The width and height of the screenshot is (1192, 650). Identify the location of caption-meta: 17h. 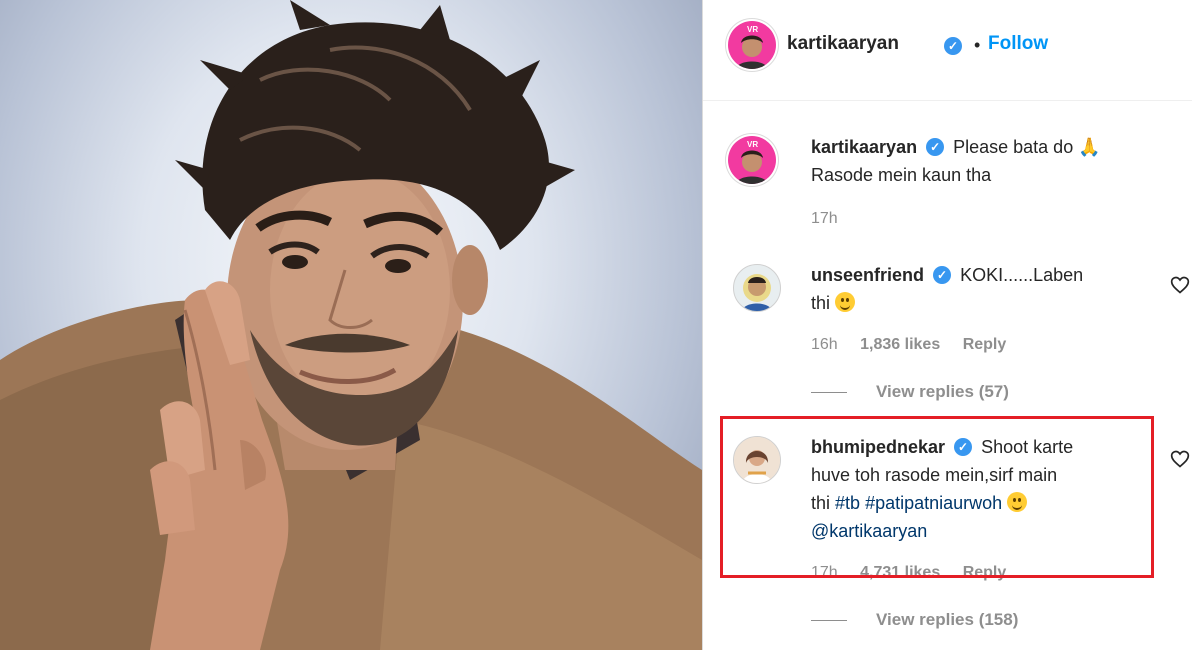
(833, 219).